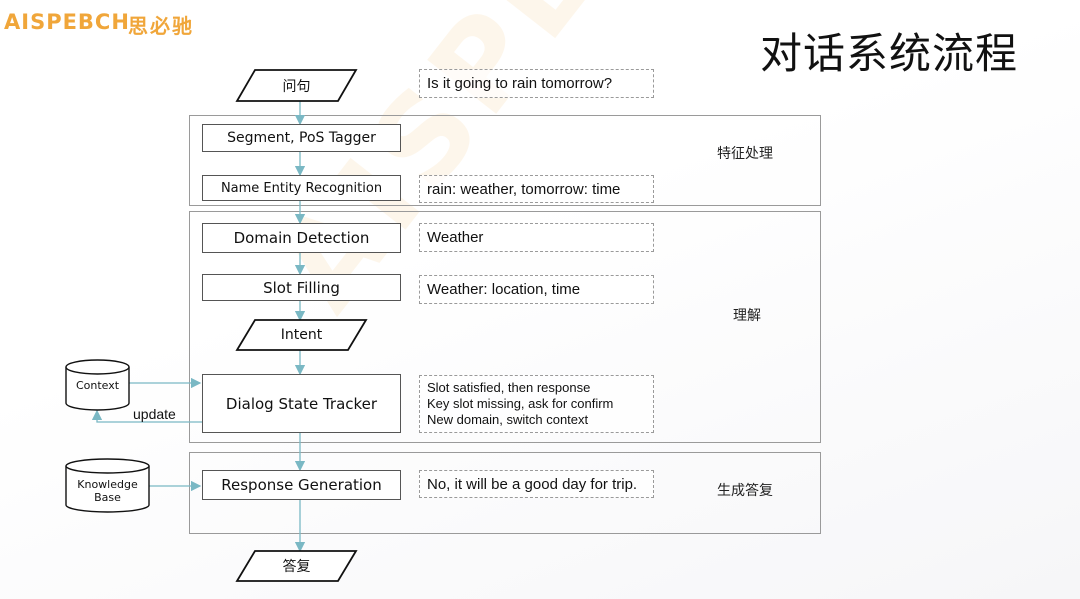  I want to click on context-db: Context, so click(97, 385).